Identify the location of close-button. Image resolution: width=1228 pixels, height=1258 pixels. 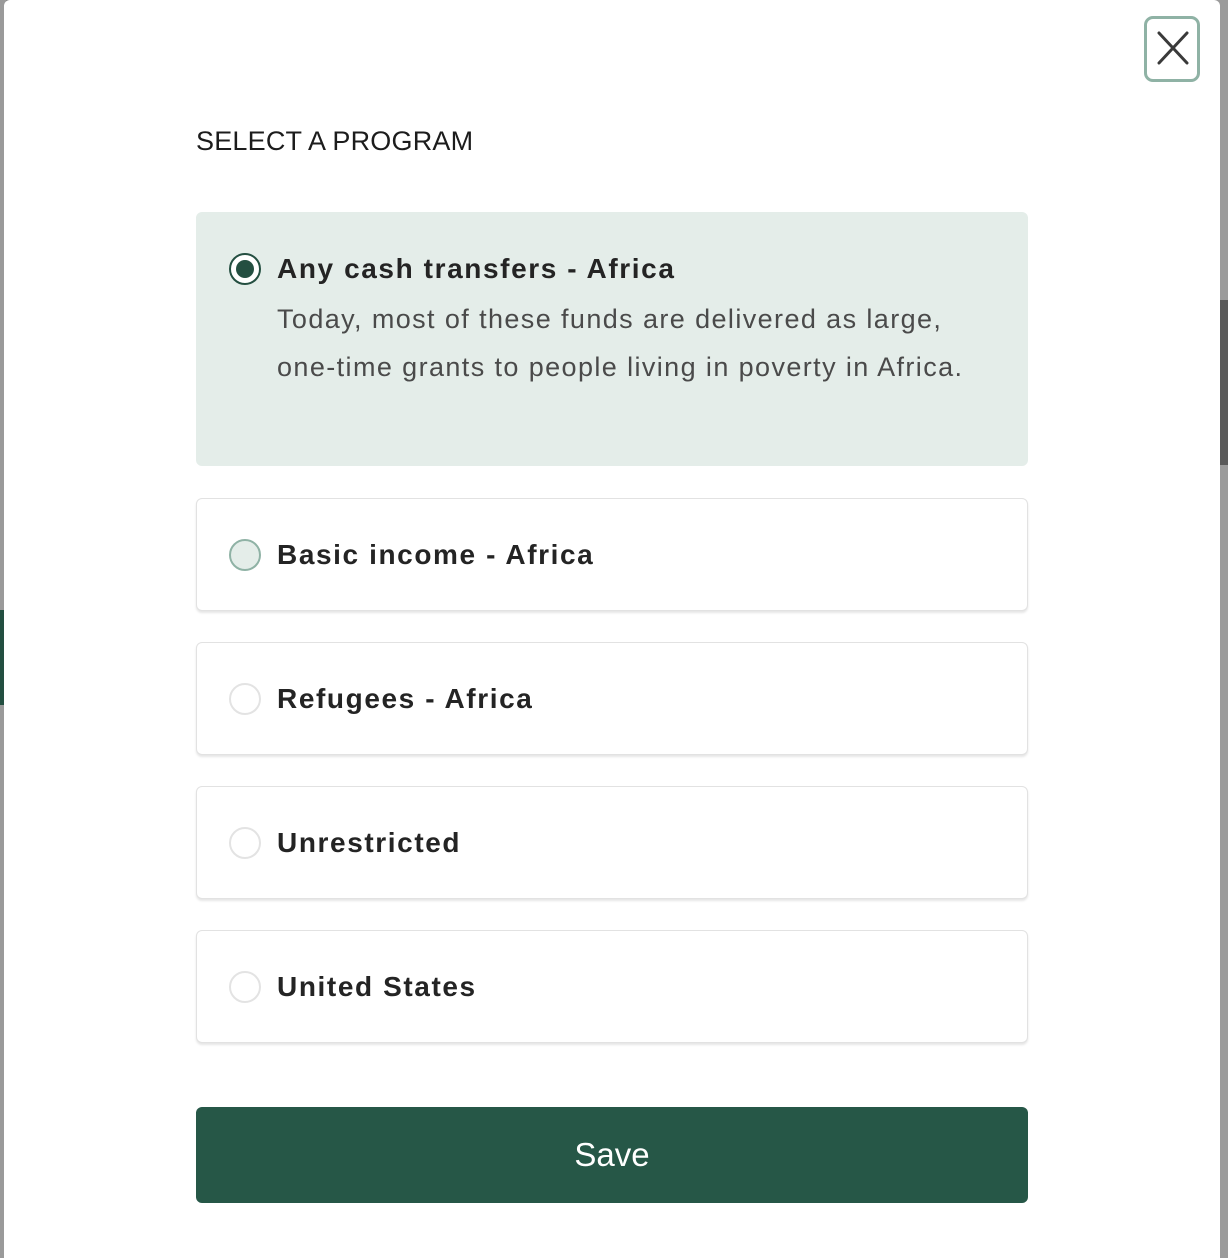
(1172, 49).